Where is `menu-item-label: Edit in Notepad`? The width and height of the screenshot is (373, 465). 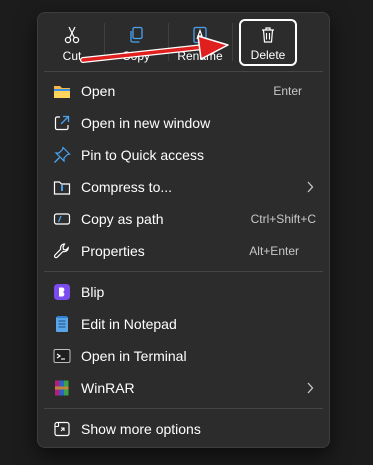 menu-item-label: Edit in Notepad is located at coordinates (129, 324).